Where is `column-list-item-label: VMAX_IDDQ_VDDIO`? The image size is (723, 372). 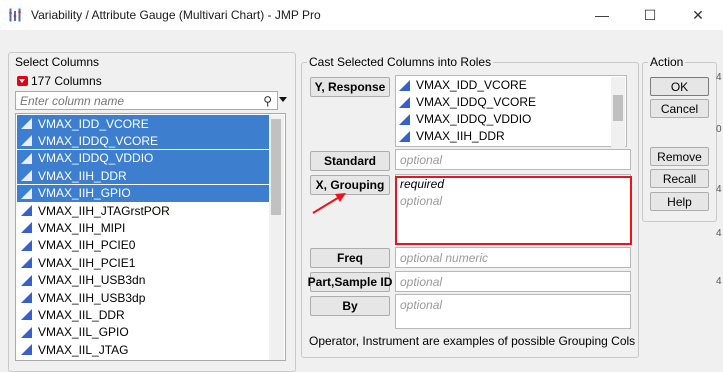 column-list-item-label: VMAX_IDDQ_VDDIO is located at coordinates (95, 158).